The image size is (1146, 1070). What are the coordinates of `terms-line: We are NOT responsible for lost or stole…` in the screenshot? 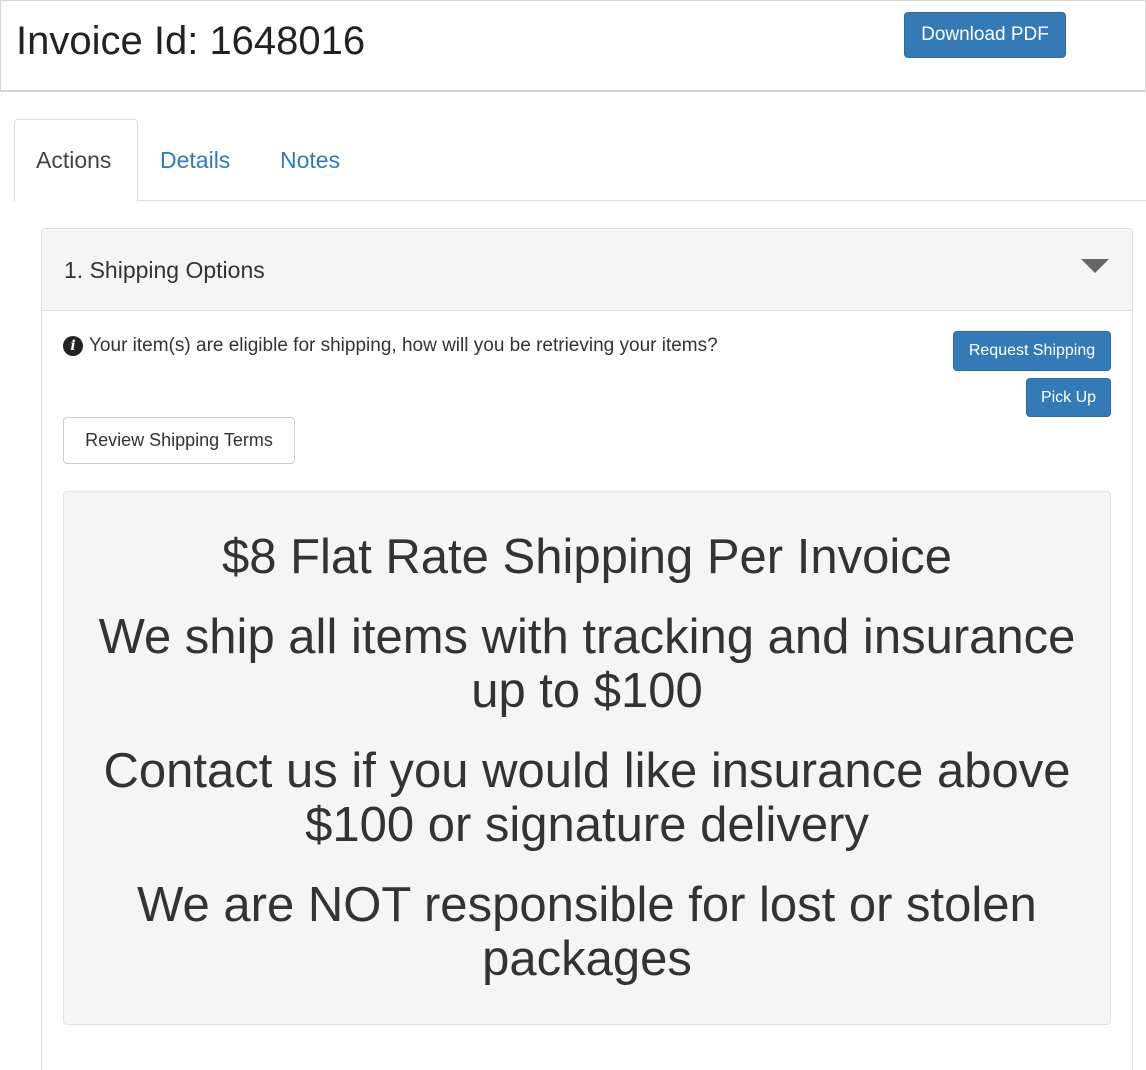 It's located at (587, 932).